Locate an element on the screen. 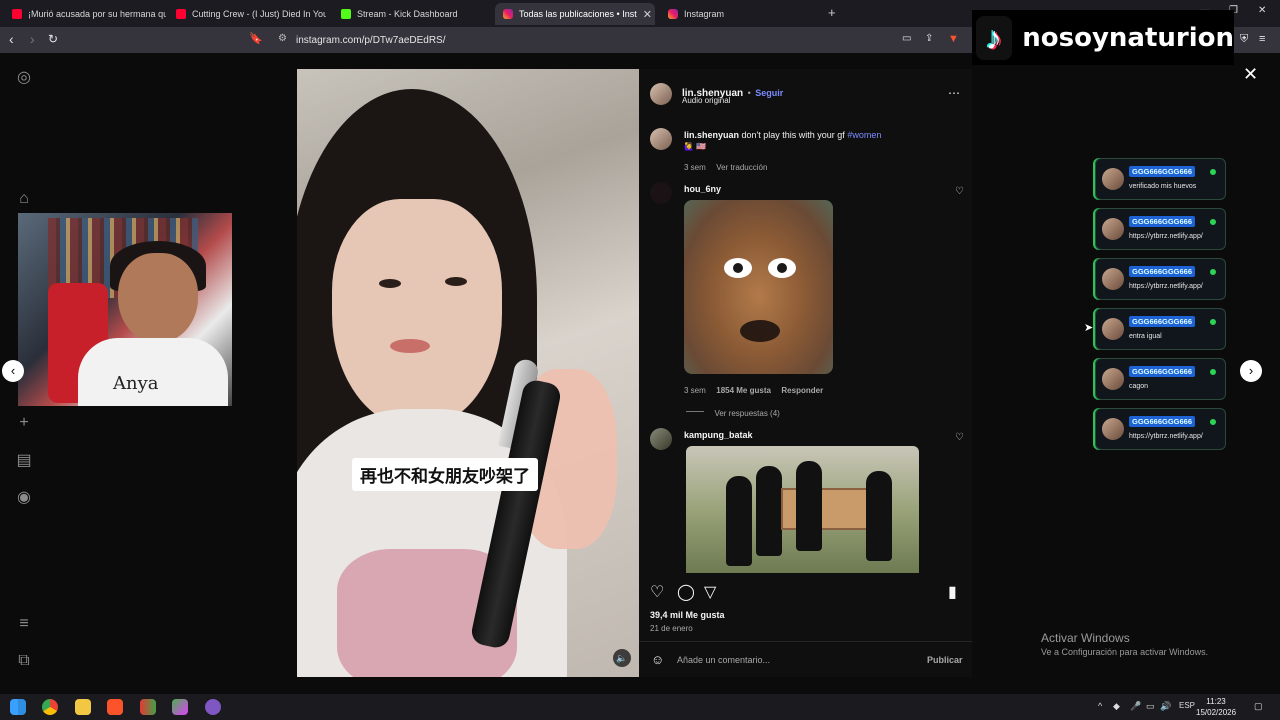 Image resolution: width=1280 pixels, height=720 pixels. chat-avatar is located at coordinates (1113, 379).